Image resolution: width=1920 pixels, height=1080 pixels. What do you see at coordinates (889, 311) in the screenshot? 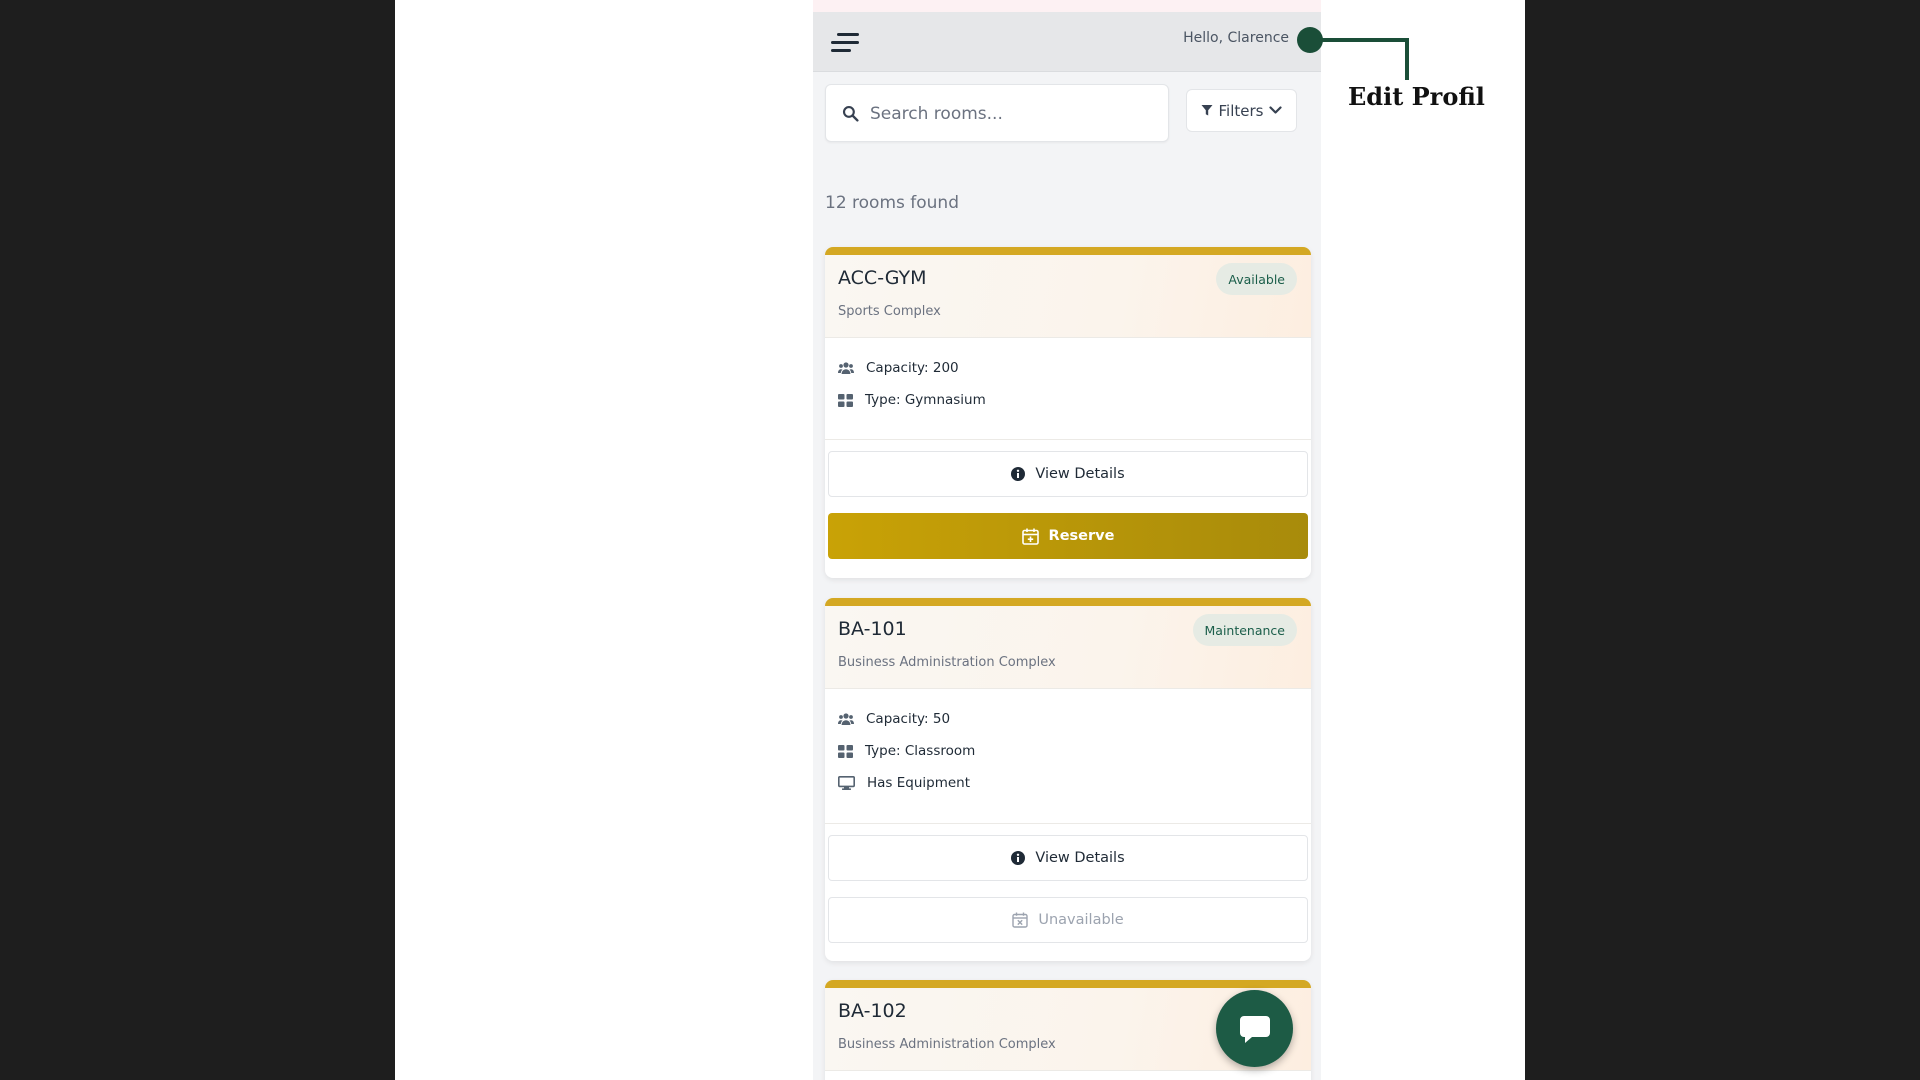
I see `room-building: Sports Complex` at bounding box center [889, 311].